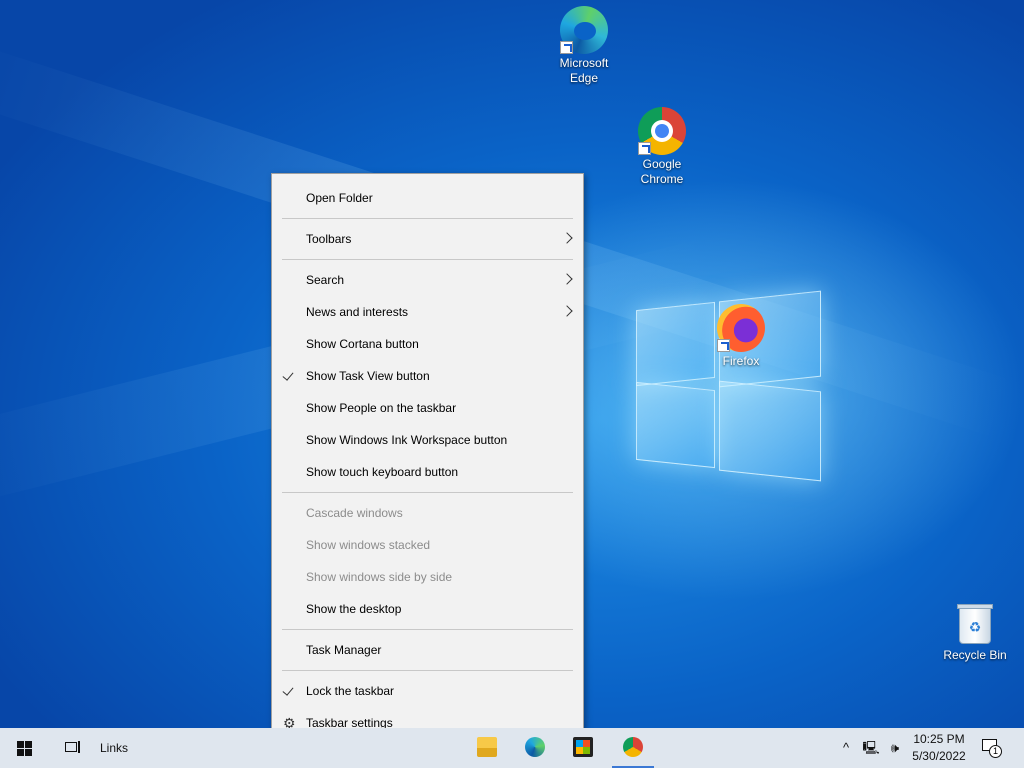 This screenshot has width=1024, height=768. Describe the element at coordinates (20, 744) in the screenshot. I see `windows-icon` at that location.